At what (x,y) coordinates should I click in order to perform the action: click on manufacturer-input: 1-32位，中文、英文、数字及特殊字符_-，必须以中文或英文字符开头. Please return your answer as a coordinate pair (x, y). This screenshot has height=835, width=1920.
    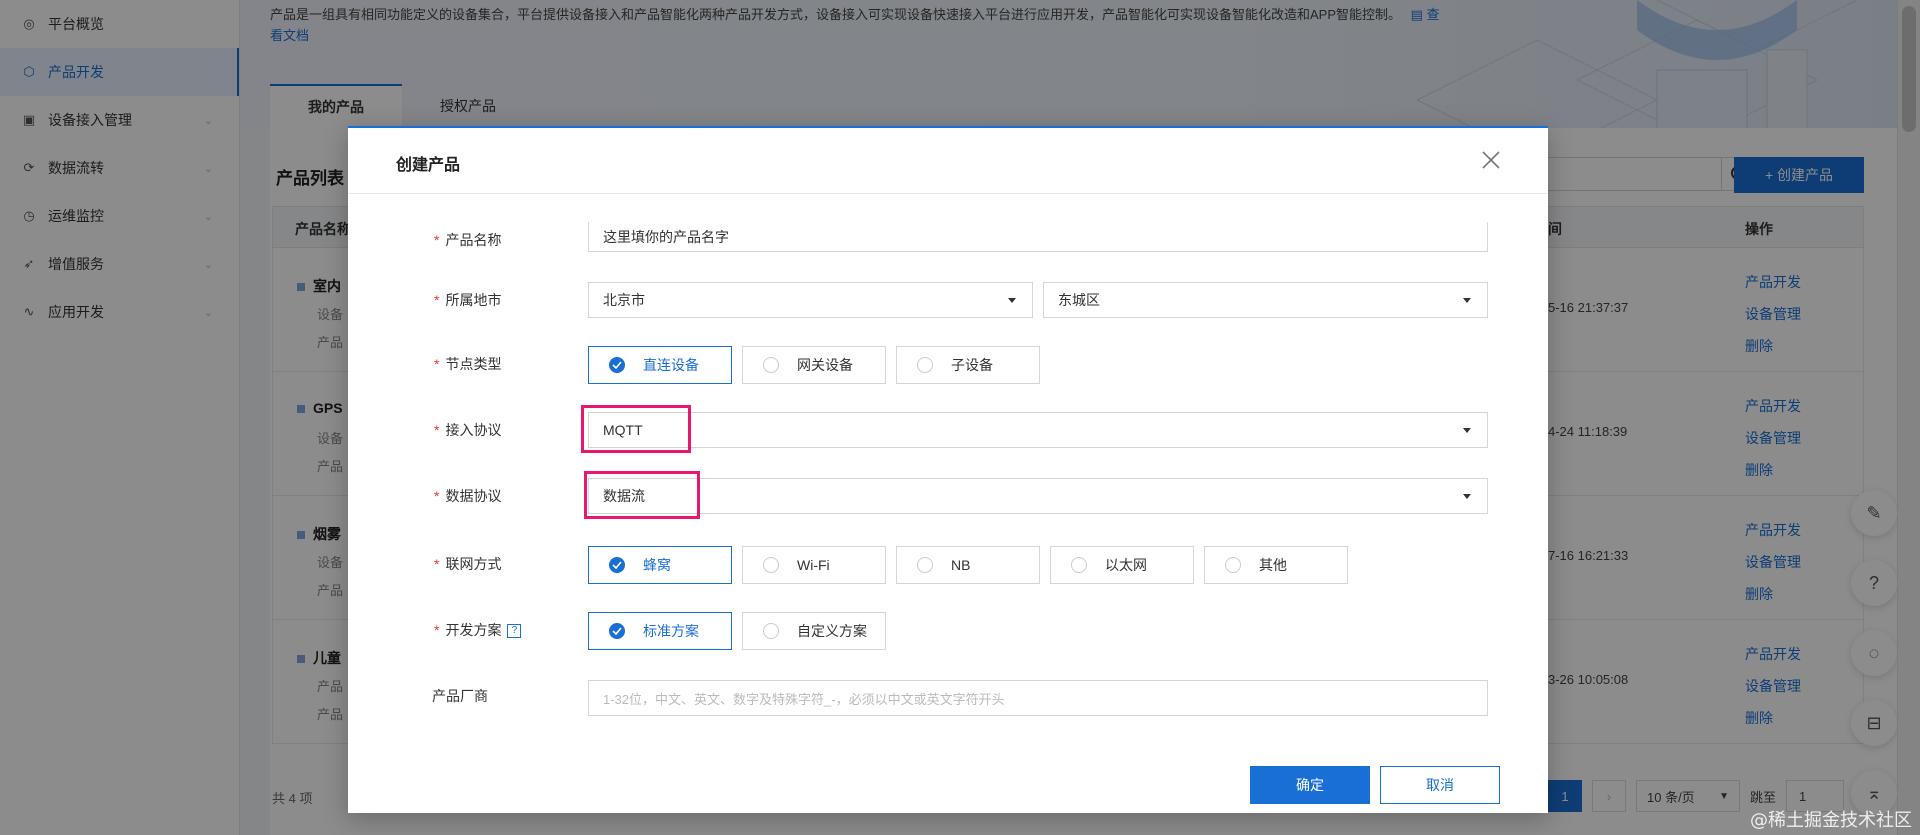
    Looking at the image, I should click on (1038, 698).